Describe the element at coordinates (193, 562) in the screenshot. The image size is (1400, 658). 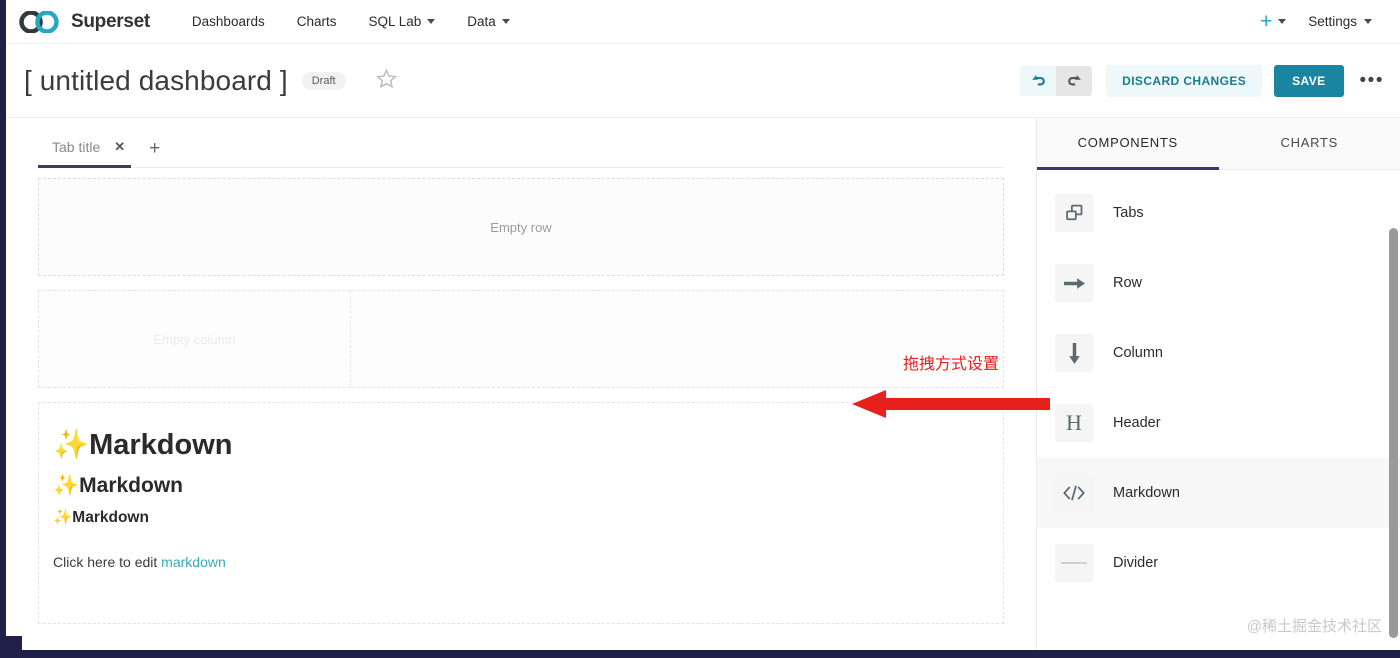
I see `markdown-edit-link: markdown` at that location.